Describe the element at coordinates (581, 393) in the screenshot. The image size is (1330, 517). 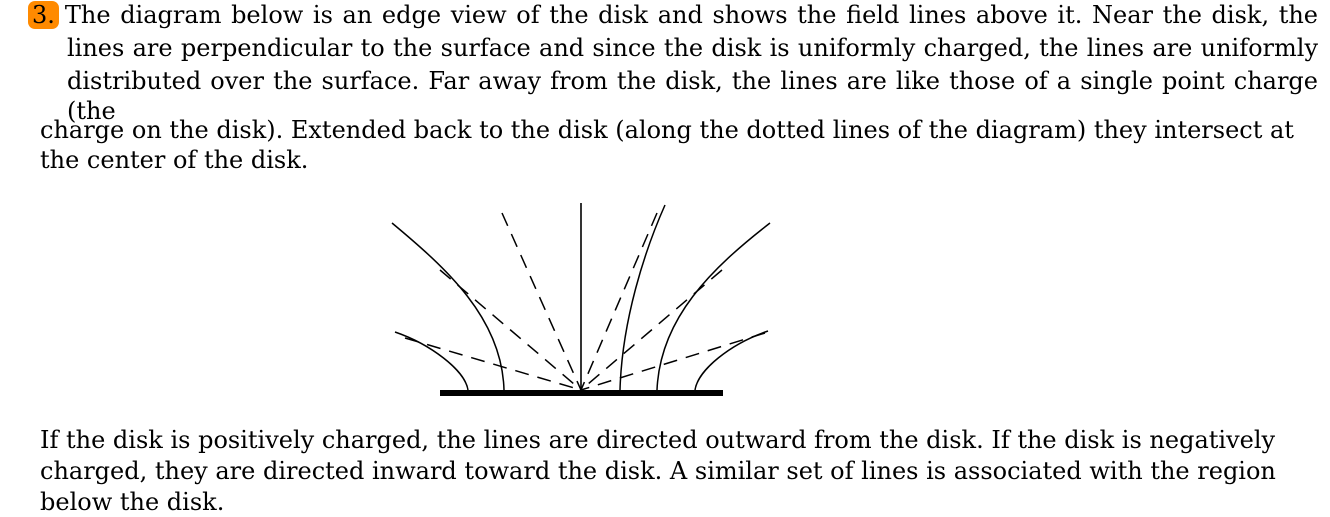
I see `disk-edge` at that location.